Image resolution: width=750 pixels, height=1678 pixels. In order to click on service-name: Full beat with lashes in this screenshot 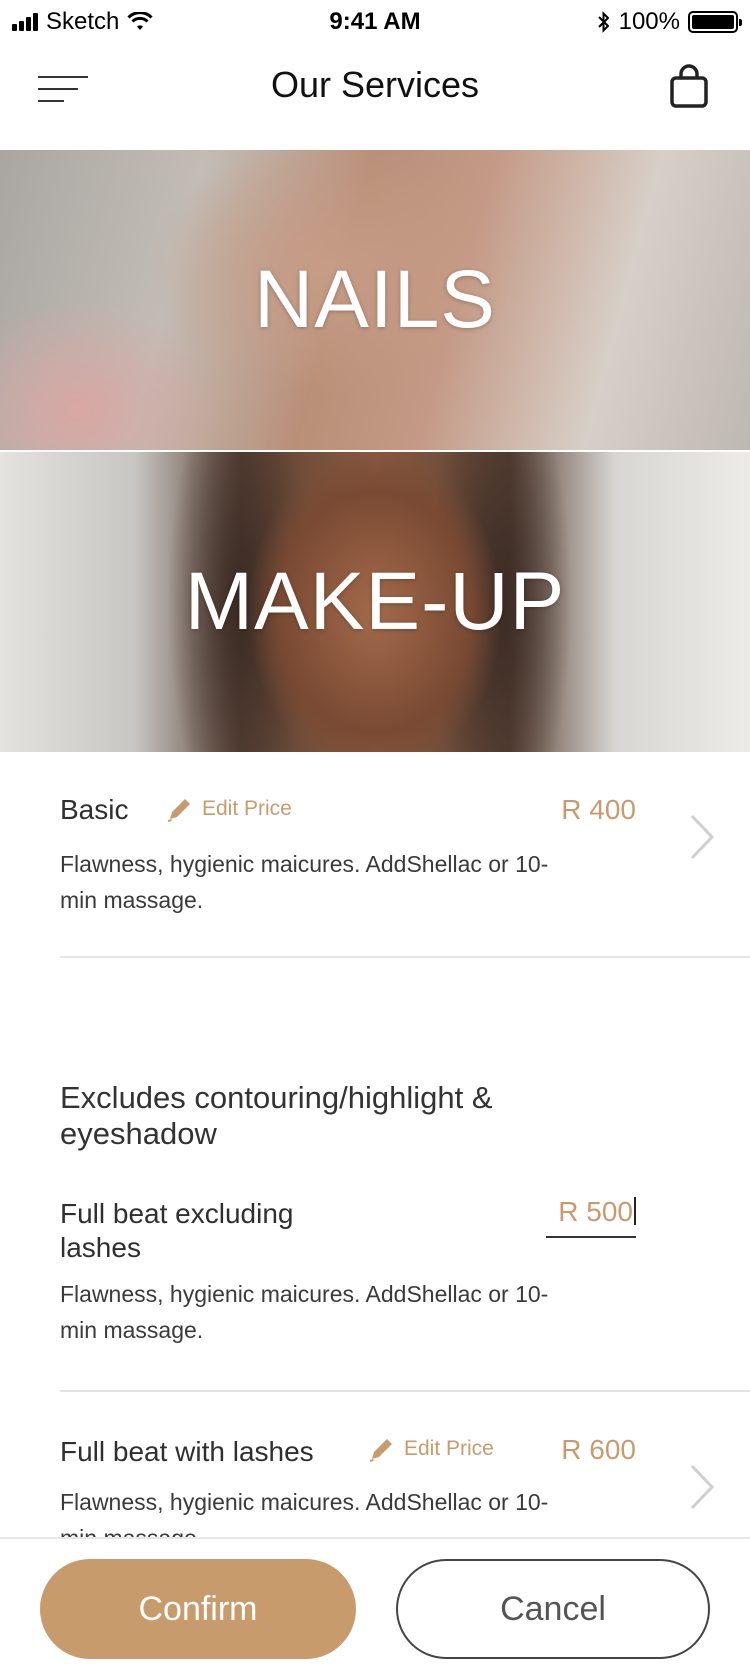, I will do `click(187, 1451)`.